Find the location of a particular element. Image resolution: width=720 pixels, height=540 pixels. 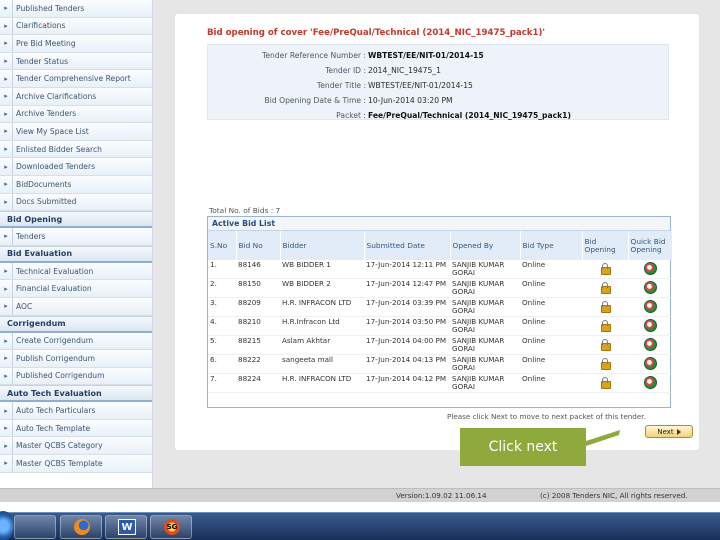

next-button: Next is located at coordinates (669, 431).